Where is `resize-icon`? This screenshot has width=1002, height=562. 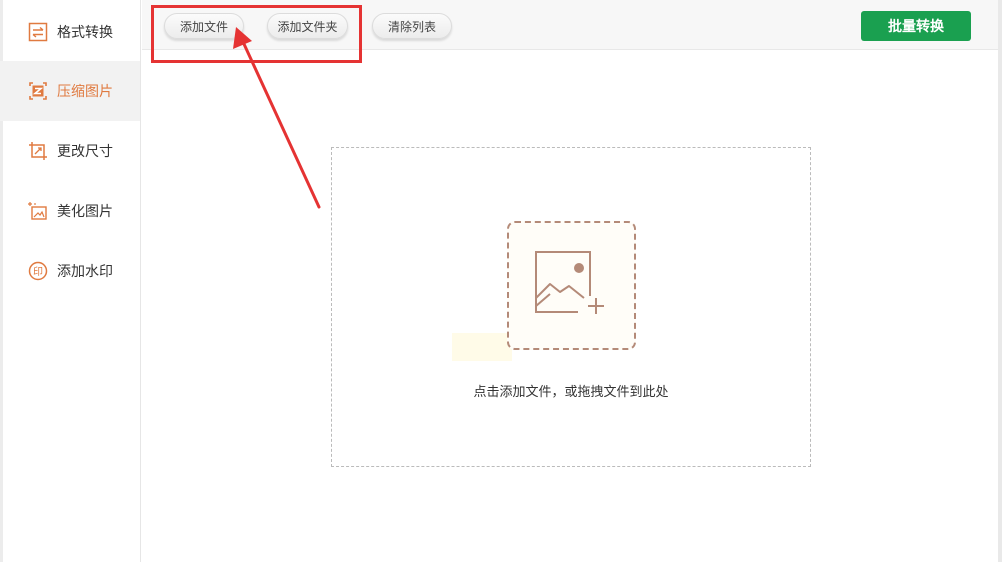
resize-icon is located at coordinates (38, 151).